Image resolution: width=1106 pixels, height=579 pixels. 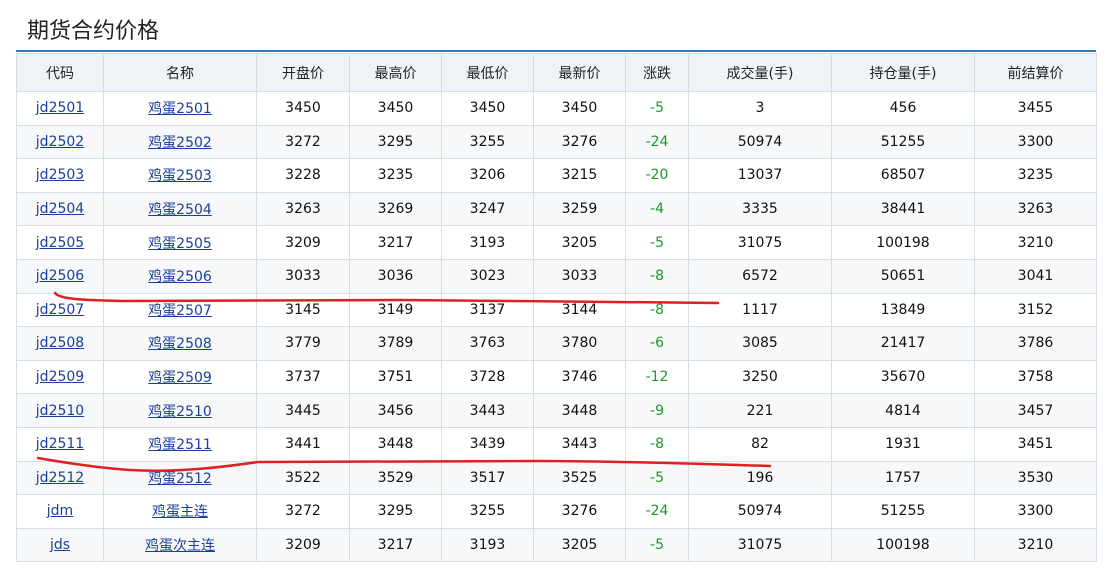 I want to click on cell-name: 鸡蛋2511, so click(x=180, y=444).